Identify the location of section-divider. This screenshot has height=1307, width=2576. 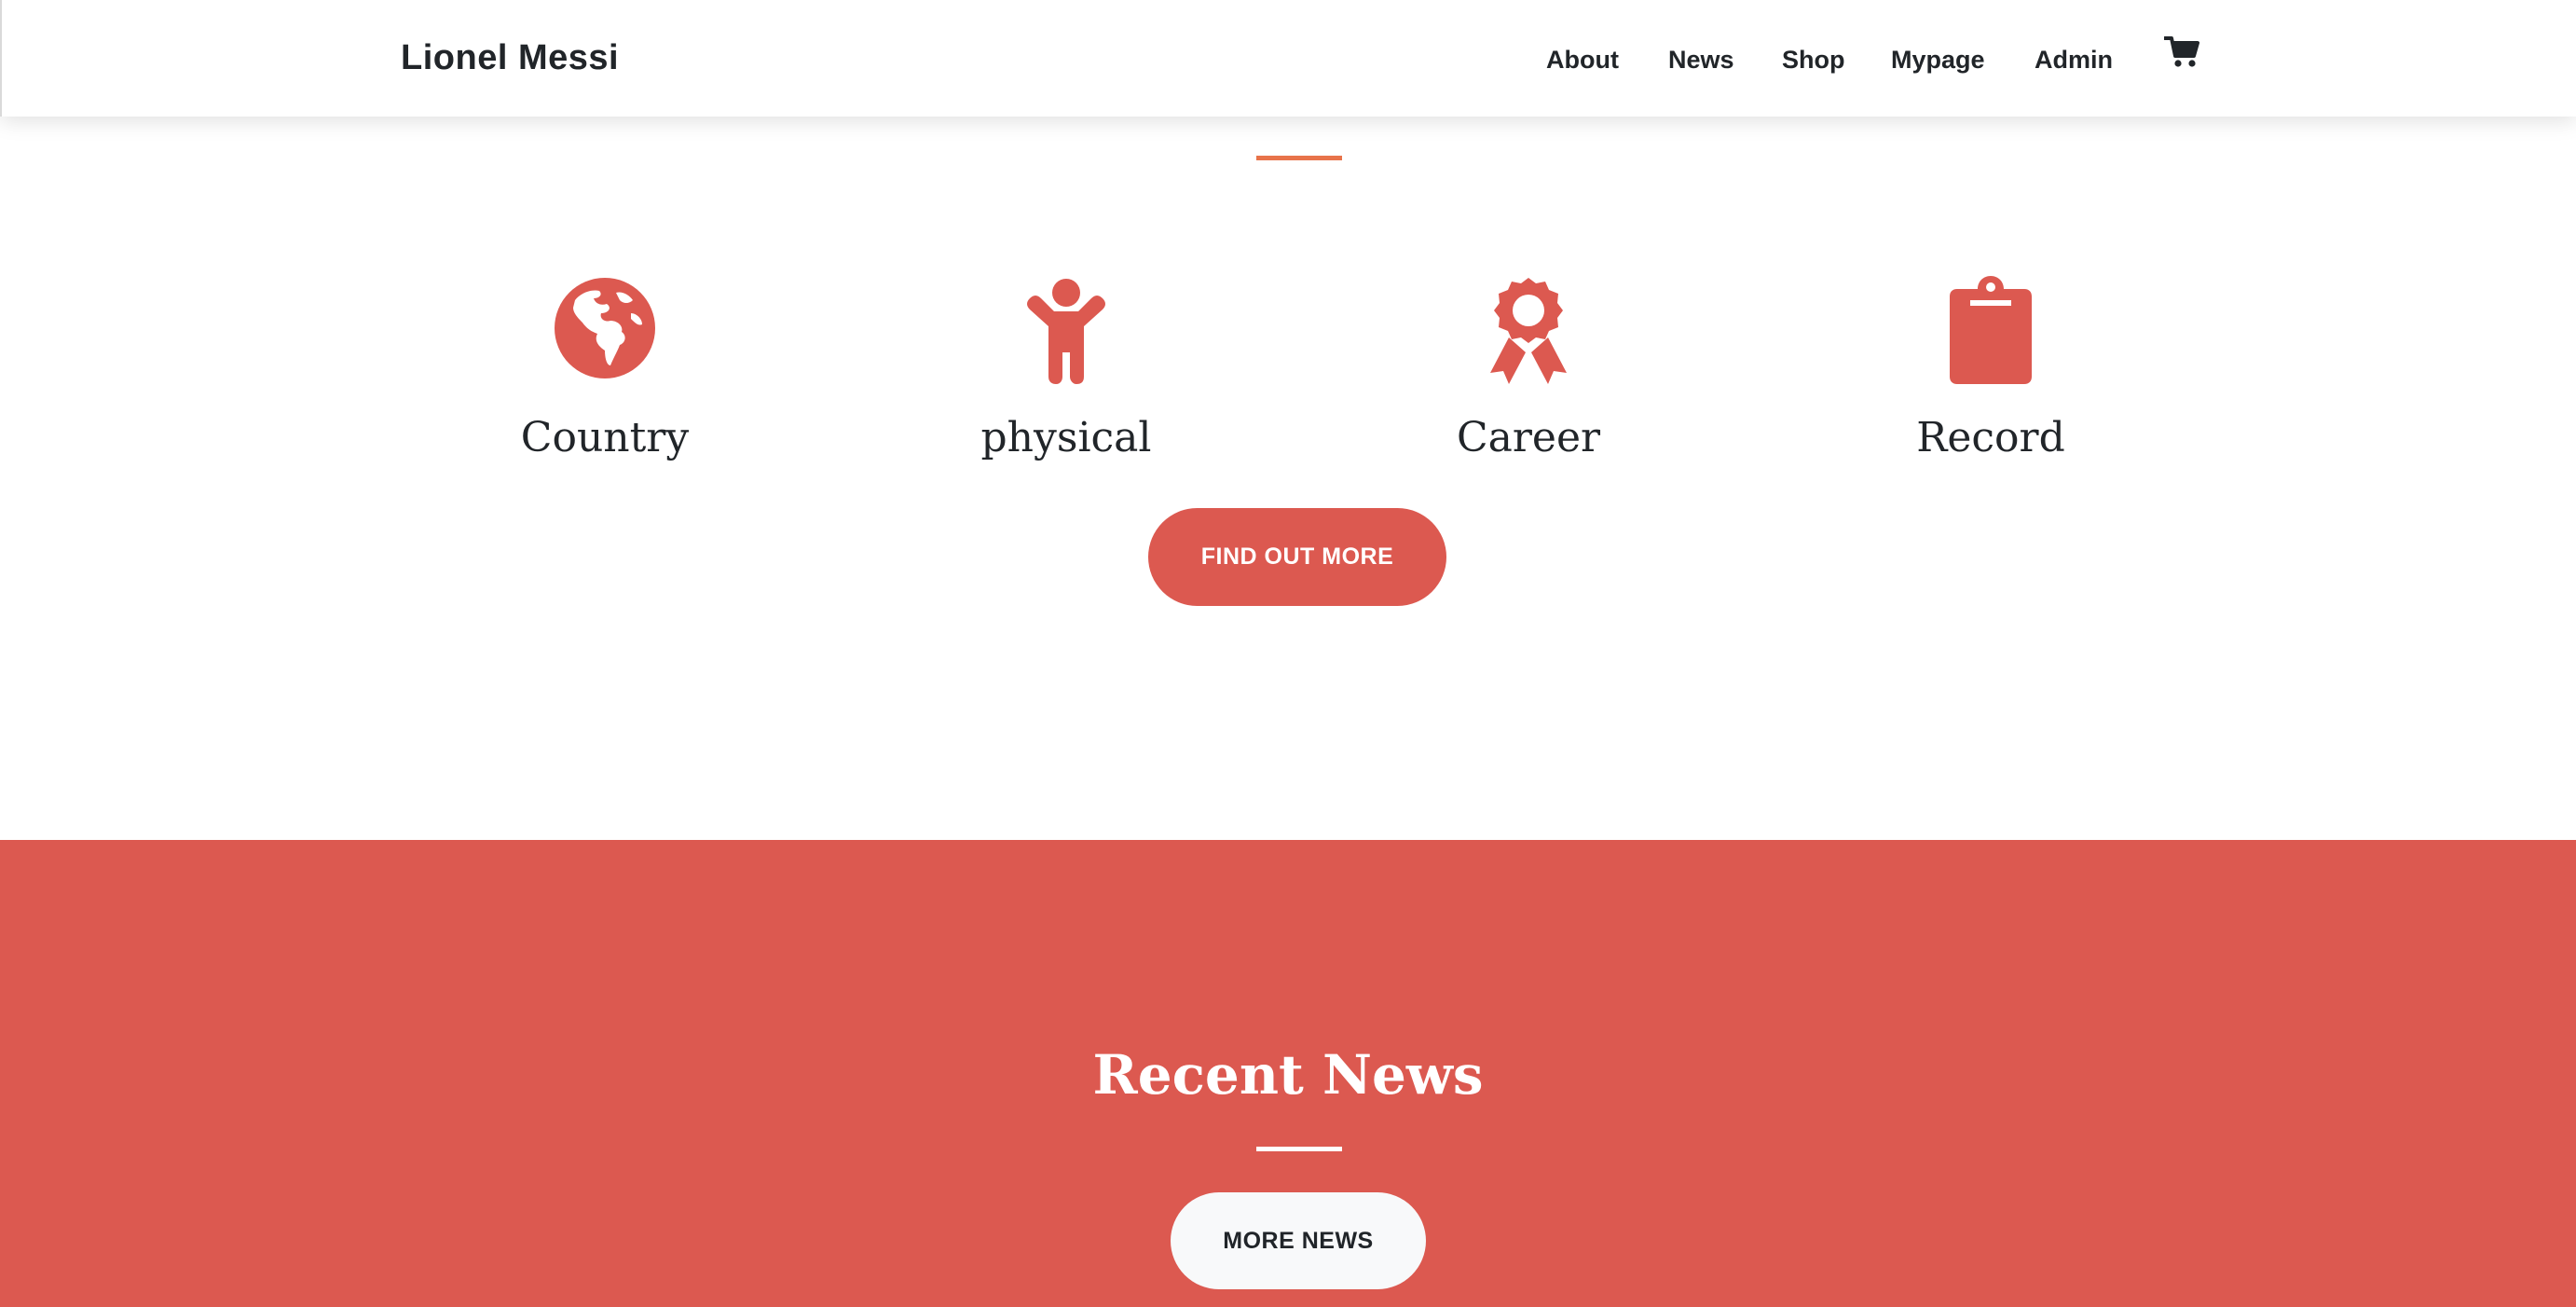
(1299, 158).